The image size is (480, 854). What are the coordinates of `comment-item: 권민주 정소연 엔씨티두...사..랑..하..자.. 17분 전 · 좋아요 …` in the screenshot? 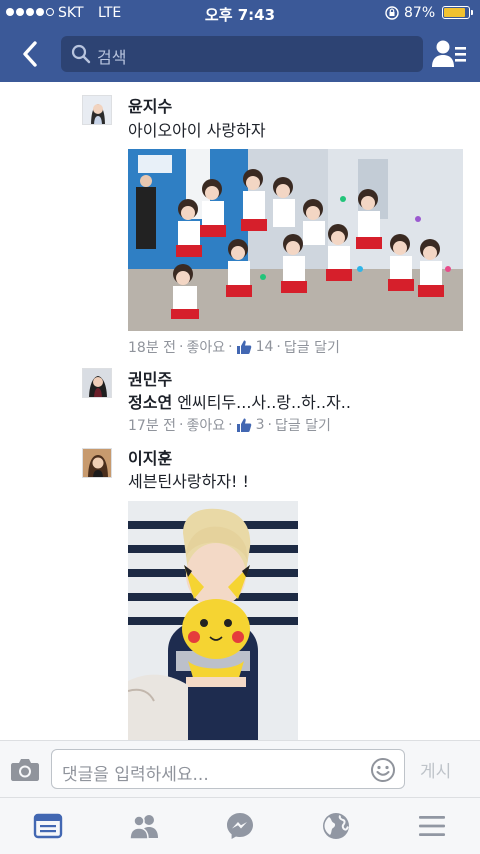 It's located at (240, 402).